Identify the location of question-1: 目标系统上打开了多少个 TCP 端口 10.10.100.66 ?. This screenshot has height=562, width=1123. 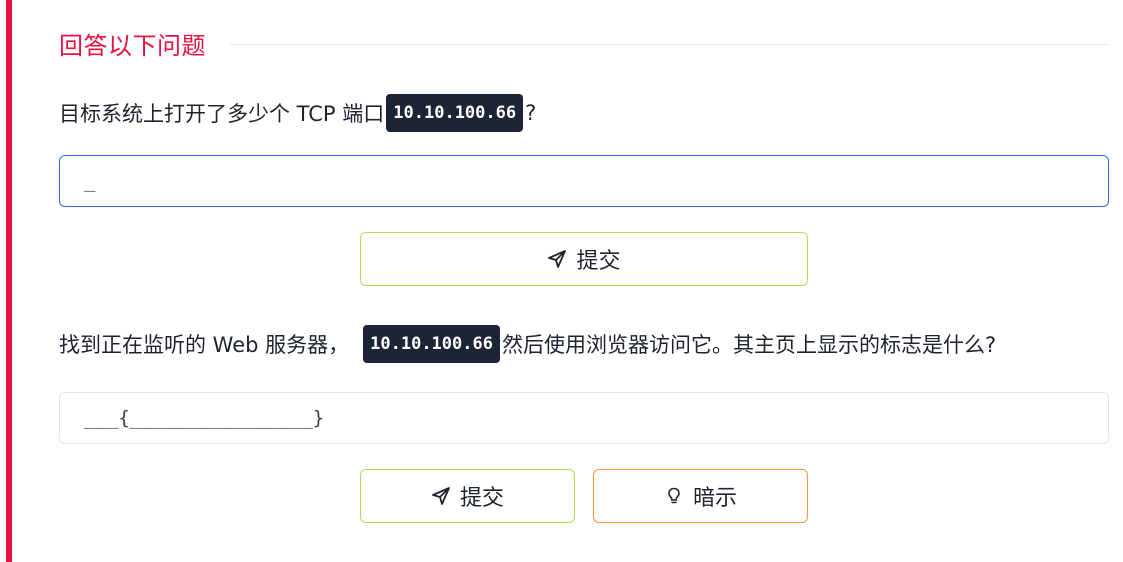
(584, 113).